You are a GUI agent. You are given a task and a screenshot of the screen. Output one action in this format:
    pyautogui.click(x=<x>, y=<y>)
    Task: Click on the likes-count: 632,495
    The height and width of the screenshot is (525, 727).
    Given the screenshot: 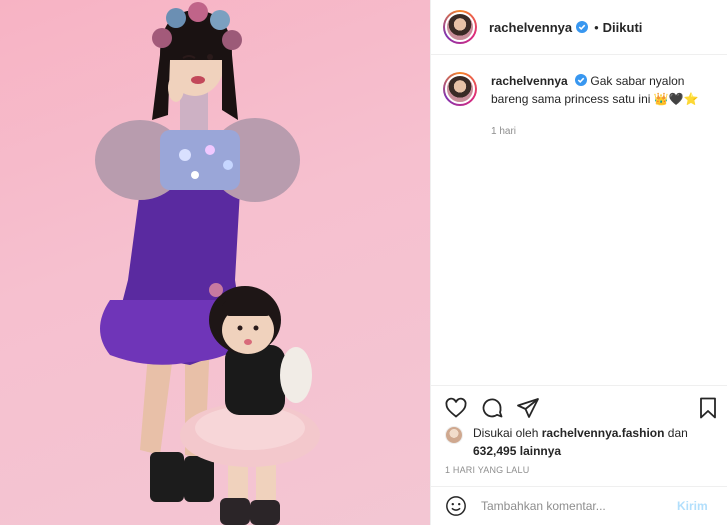 What is the action you would take?
    pyautogui.click(x=494, y=451)
    